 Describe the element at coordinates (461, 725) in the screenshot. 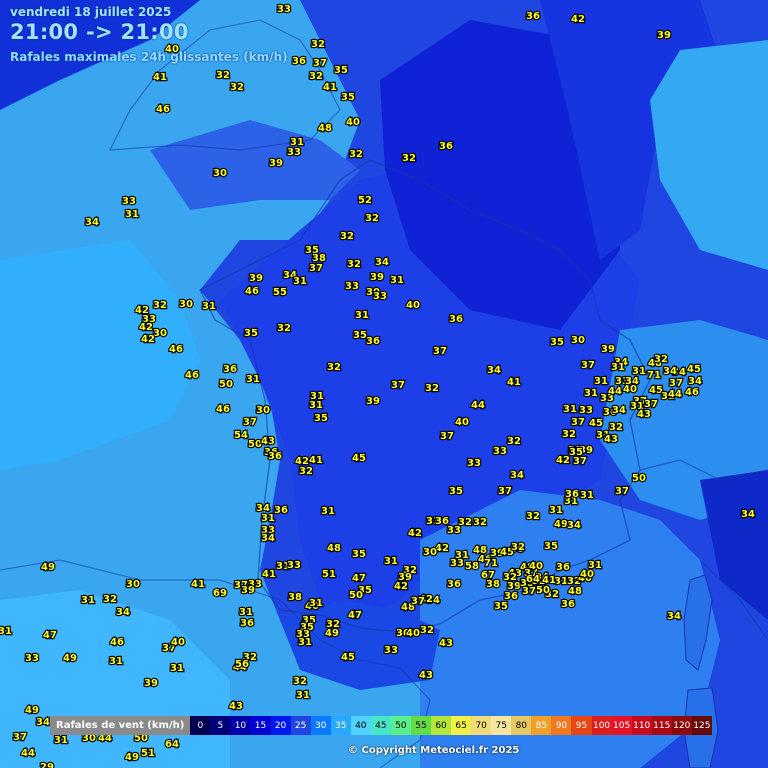

I see `legend-step: 65` at that location.